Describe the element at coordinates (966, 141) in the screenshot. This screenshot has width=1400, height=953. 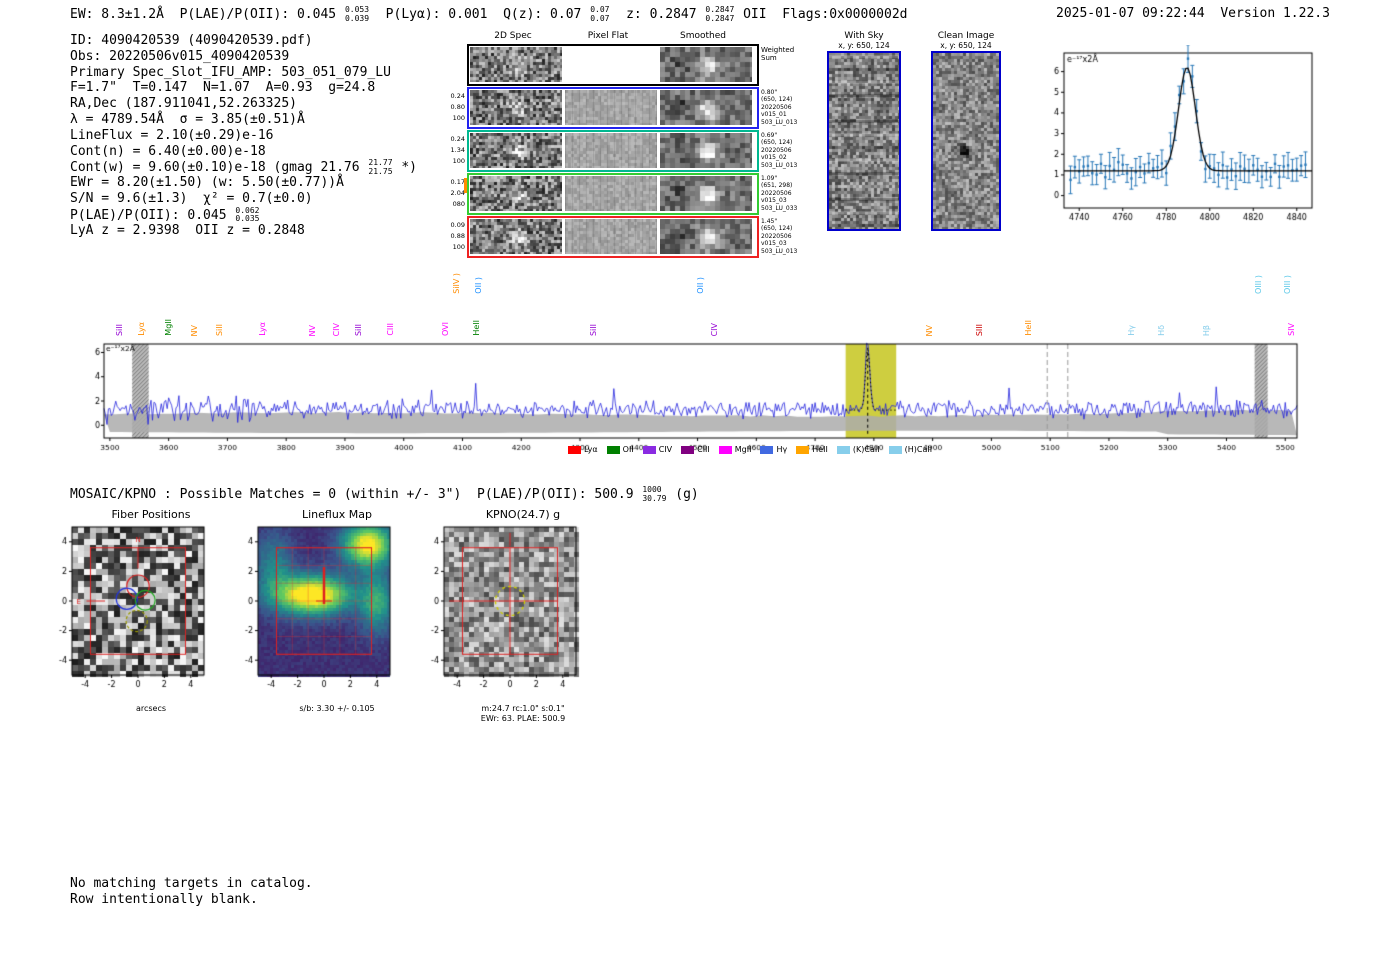
I see `clean-image` at that location.